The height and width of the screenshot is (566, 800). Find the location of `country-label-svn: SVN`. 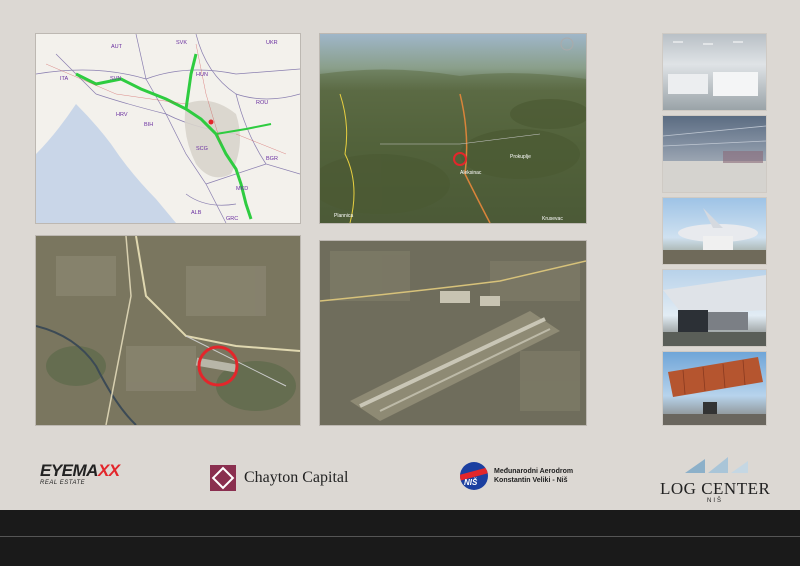

country-label-svn: SVN is located at coordinates (115, 79).